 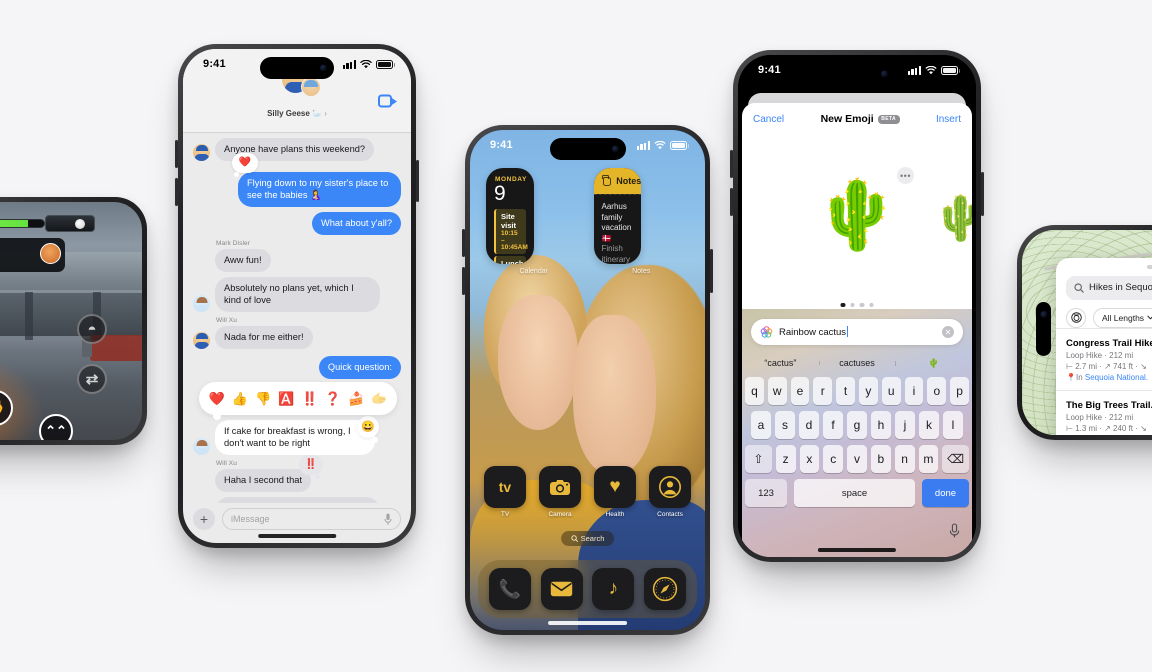 I want to click on emoji-carousel: ••• 🌵 🌵, so click(x=857, y=225).